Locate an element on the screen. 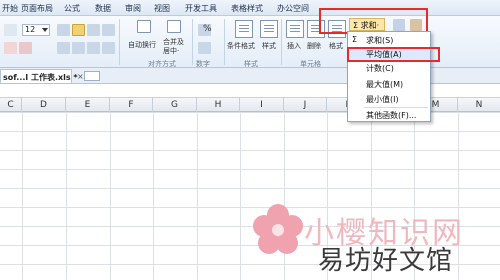 This screenshot has height=280, width=500. tab-review: 审阅 is located at coordinates (133, 8).